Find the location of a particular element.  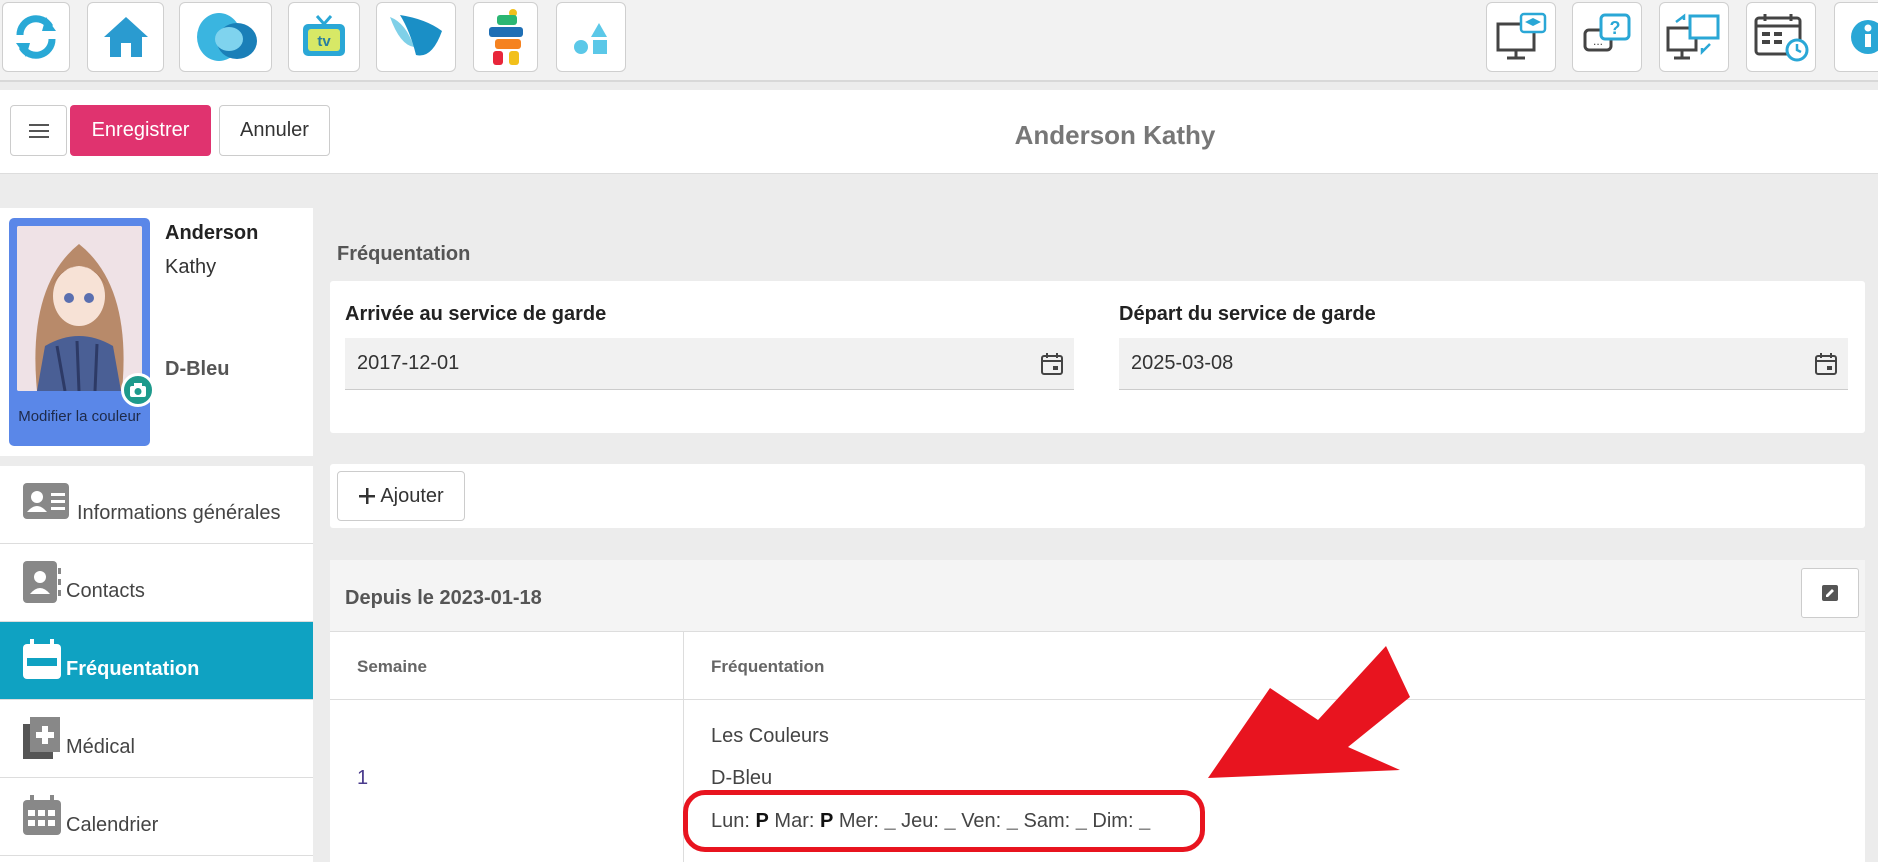

schedule-header: Depuis le 2023-01-18 is located at coordinates (1097, 596).